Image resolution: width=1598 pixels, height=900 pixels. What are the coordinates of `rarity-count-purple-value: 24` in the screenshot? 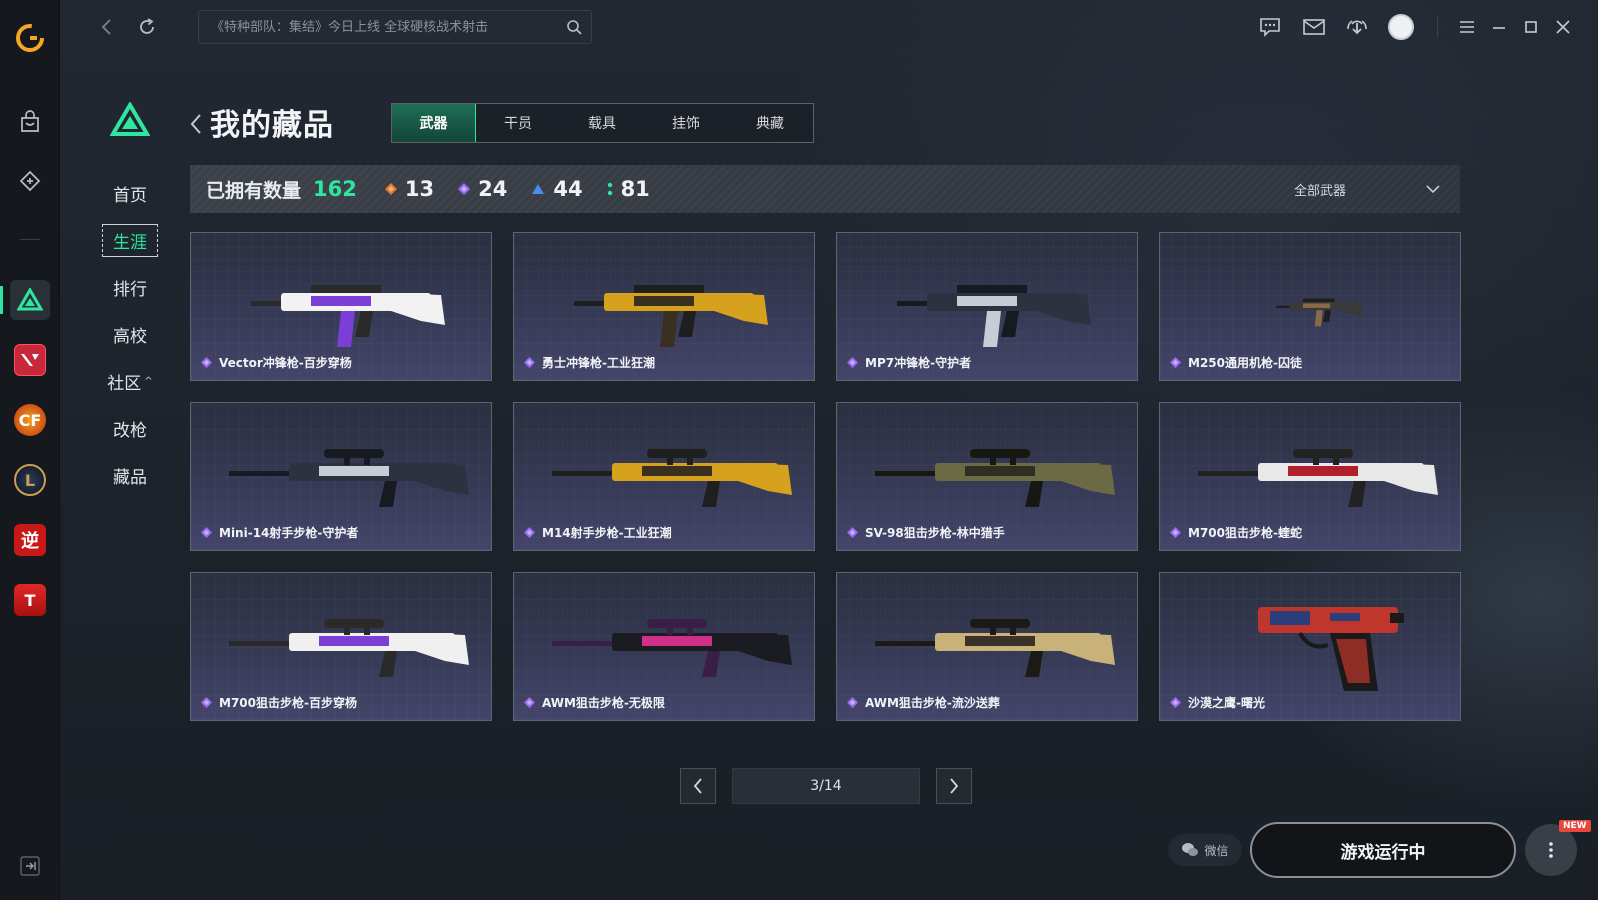 It's located at (493, 189).